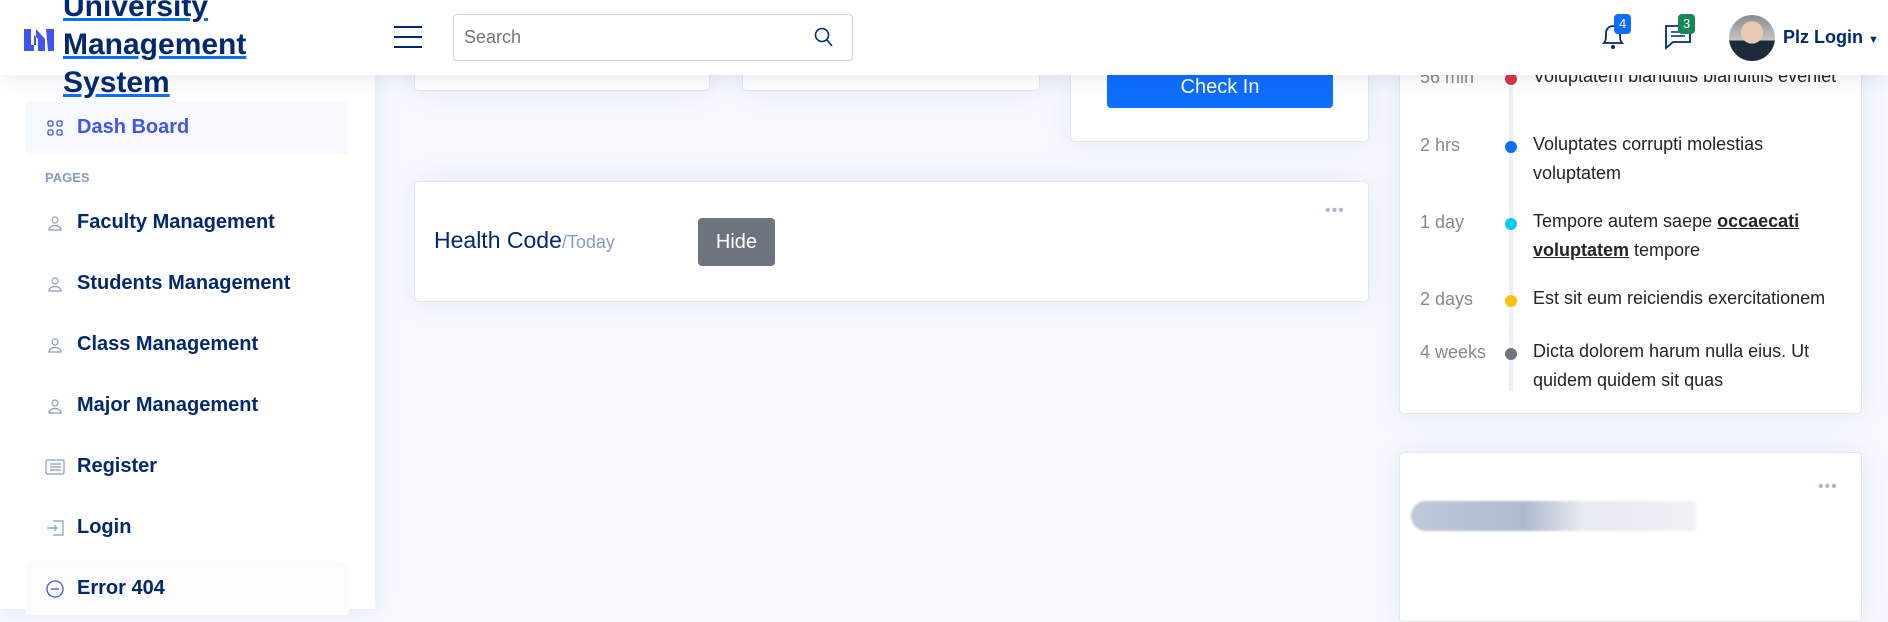  I want to click on app-title-line: Management, so click(155, 44).